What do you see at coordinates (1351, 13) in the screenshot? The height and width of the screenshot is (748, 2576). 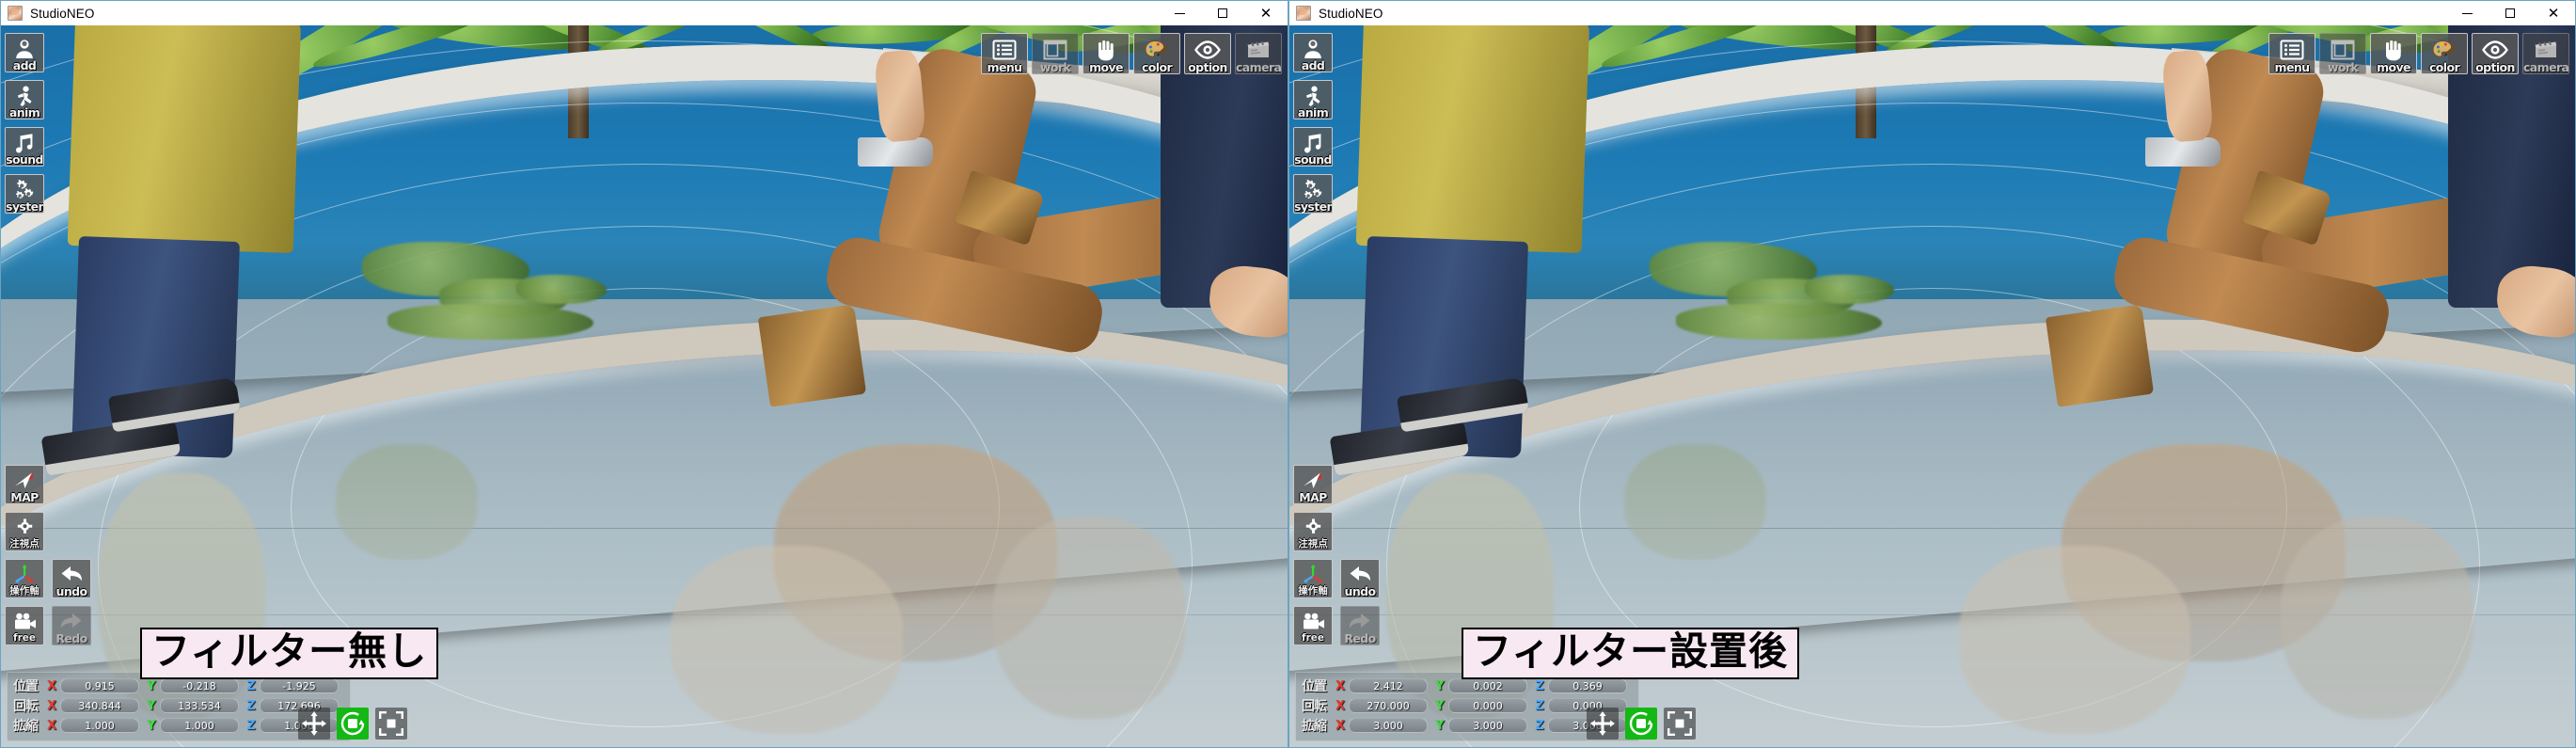 I see `window-title: StudioNEO` at bounding box center [1351, 13].